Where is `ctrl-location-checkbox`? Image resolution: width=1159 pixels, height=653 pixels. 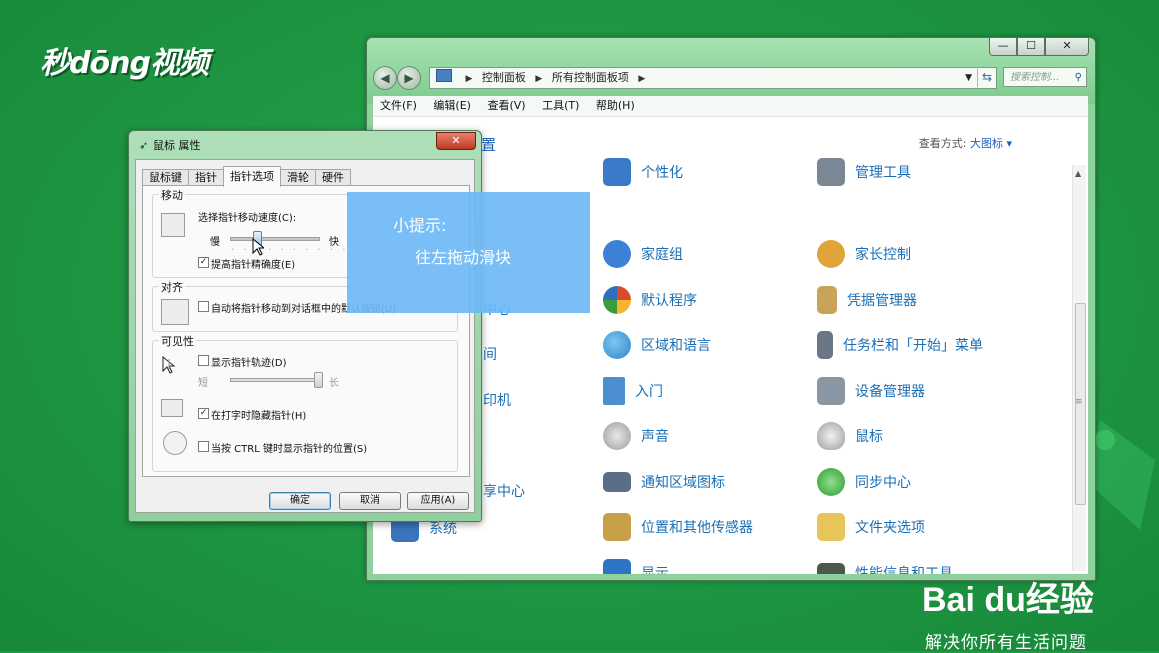 ctrl-location-checkbox is located at coordinates (203, 446).